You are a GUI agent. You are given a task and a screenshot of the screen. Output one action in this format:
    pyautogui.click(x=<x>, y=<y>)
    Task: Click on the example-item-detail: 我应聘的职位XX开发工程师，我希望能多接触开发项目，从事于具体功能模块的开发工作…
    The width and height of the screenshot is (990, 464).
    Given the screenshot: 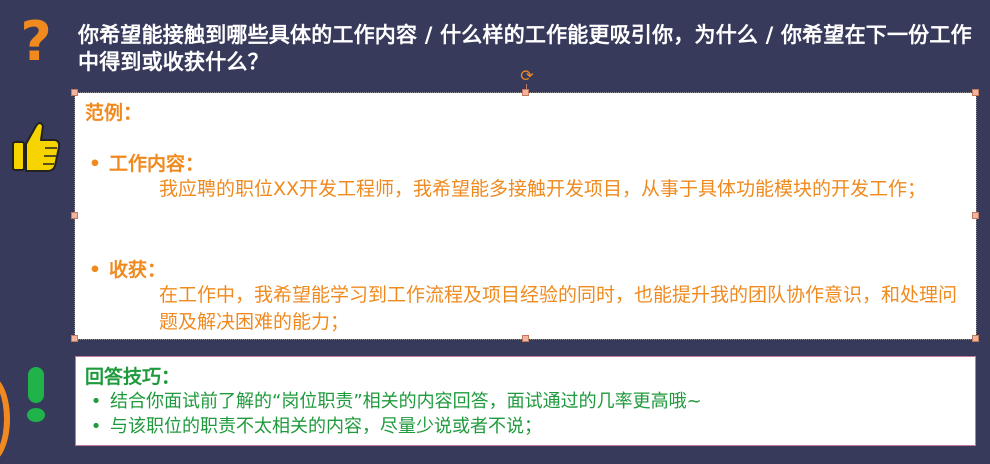 What is the action you would take?
    pyautogui.click(x=543, y=189)
    